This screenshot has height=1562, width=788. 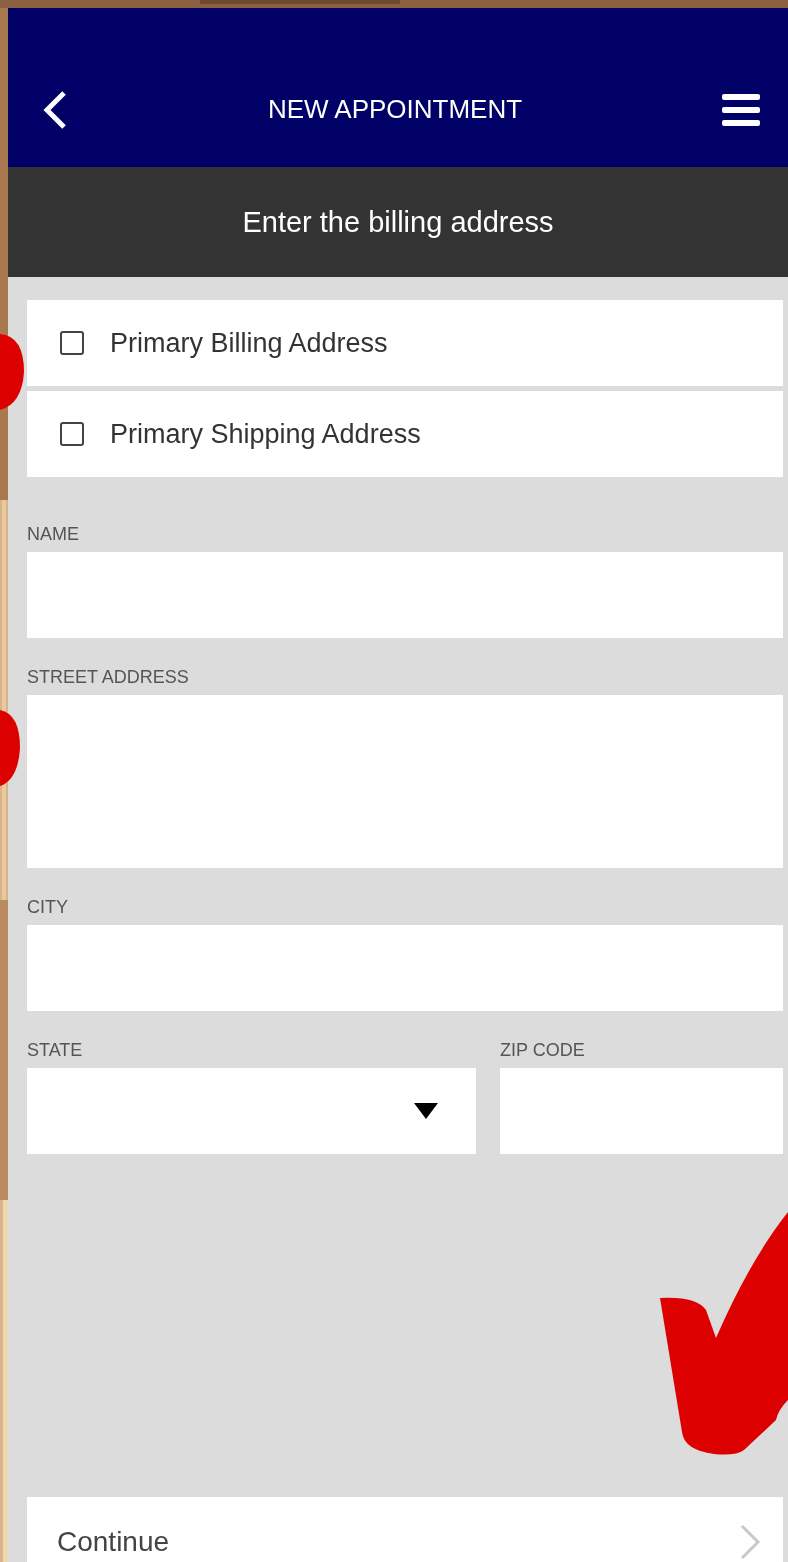 What do you see at coordinates (426, 1111) in the screenshot?
I see `caret-icon` at bounding box center [426, 1111].